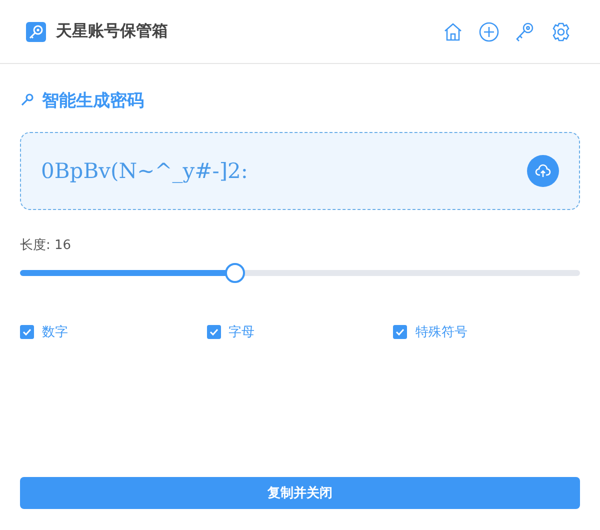 Image resolution: width=600 pixels, height=530 pixels. What do you see at coordinates (36, 32) in the screenshot?
I see `logo-icon` at bounding box center [36, 32].